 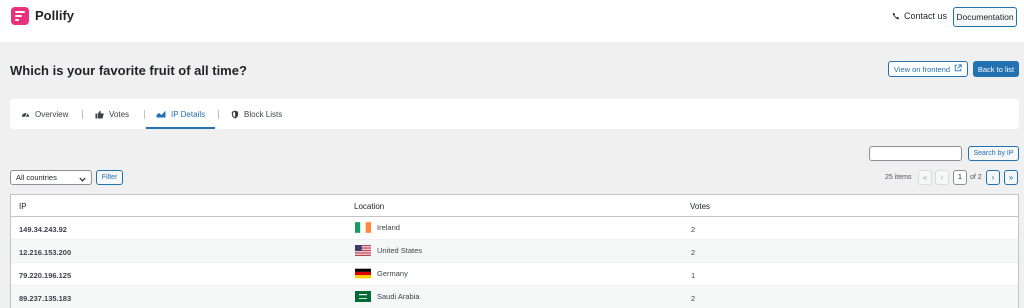 What do you see at coordinates (514, 206) in the screenshot?
I see `table-header: IP Location Votes` at bounding box center [514, 206].